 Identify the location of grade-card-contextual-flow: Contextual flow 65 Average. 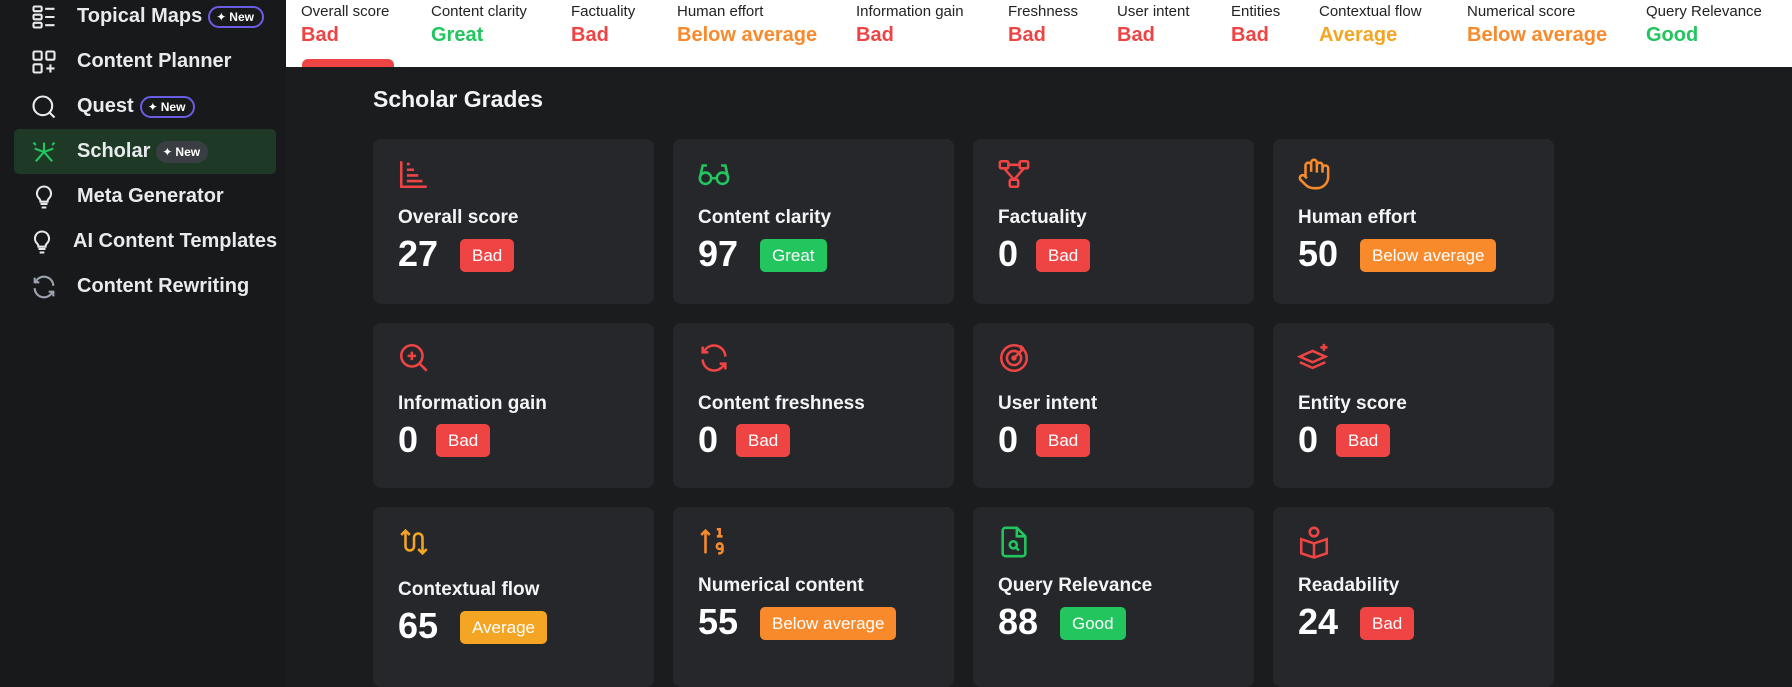
(513, 597).